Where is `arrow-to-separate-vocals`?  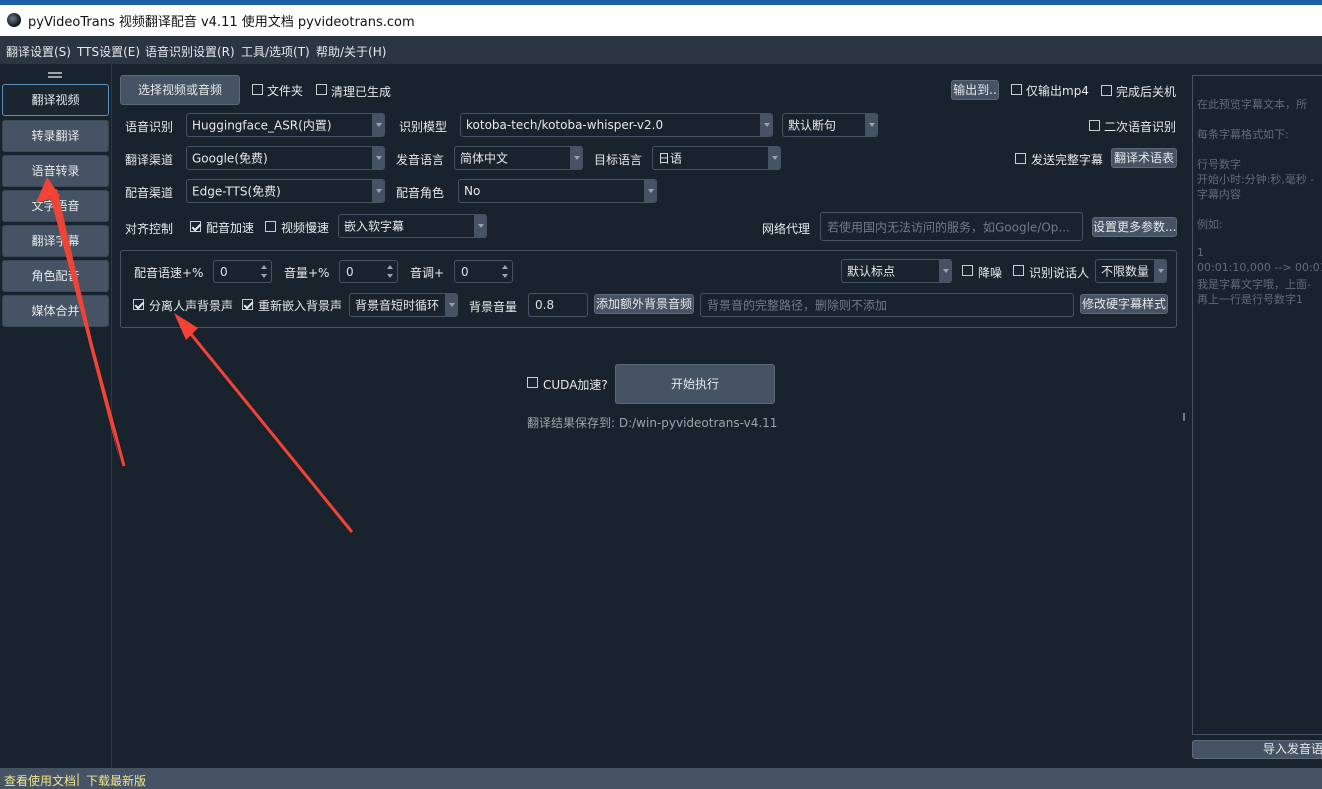 arrow-to-separate-vocals is located at coordinates (264, 423).